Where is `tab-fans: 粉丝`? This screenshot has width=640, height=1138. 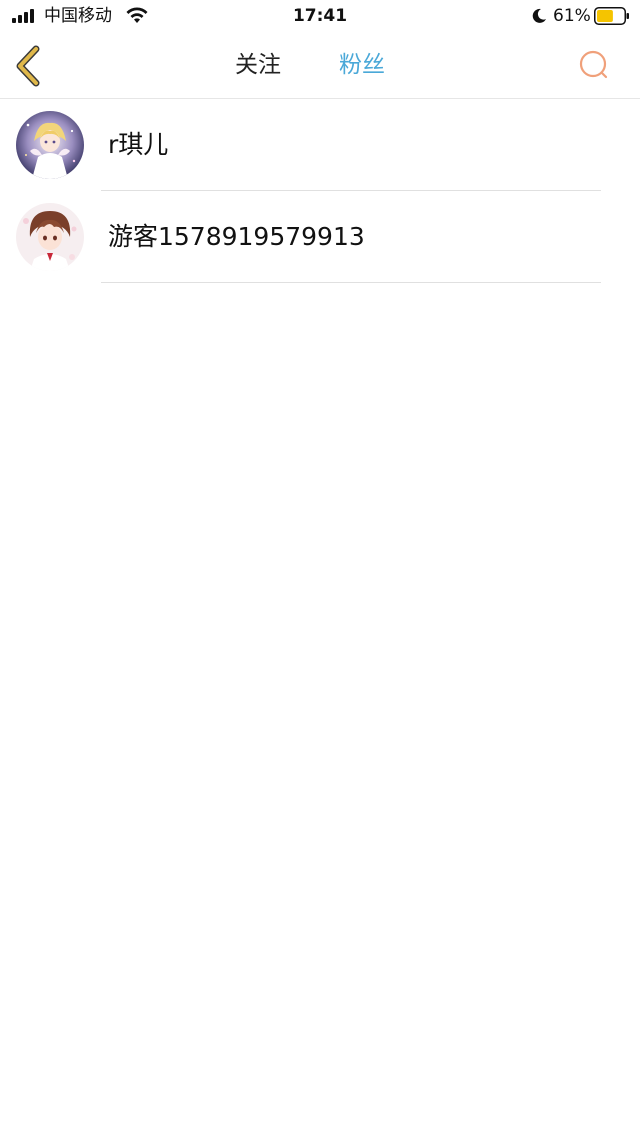
tab-fans: 粉丝 is located at coordinates (362, 65).